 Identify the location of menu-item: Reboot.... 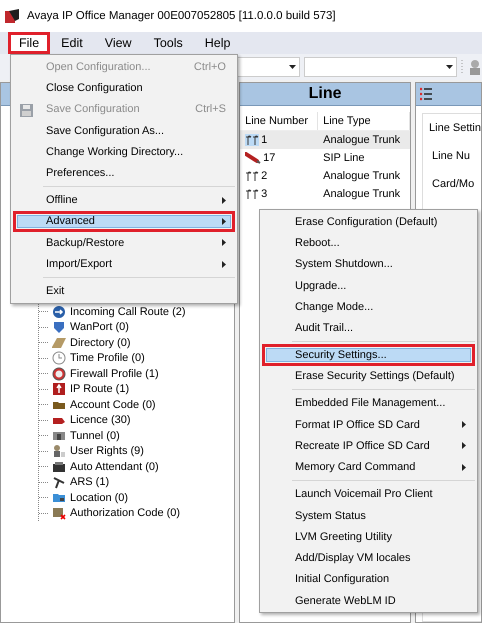
(368, 243).